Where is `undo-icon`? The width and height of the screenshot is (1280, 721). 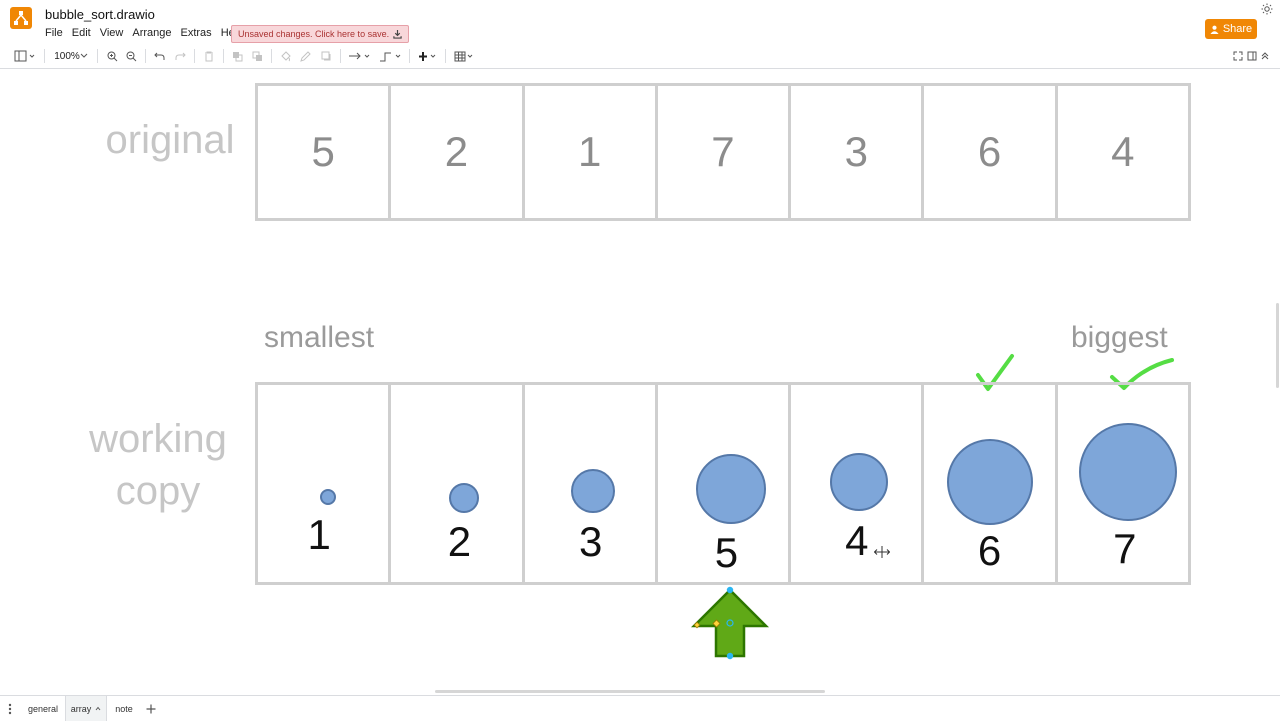 undo-icon is located at coordinates (158, 56).